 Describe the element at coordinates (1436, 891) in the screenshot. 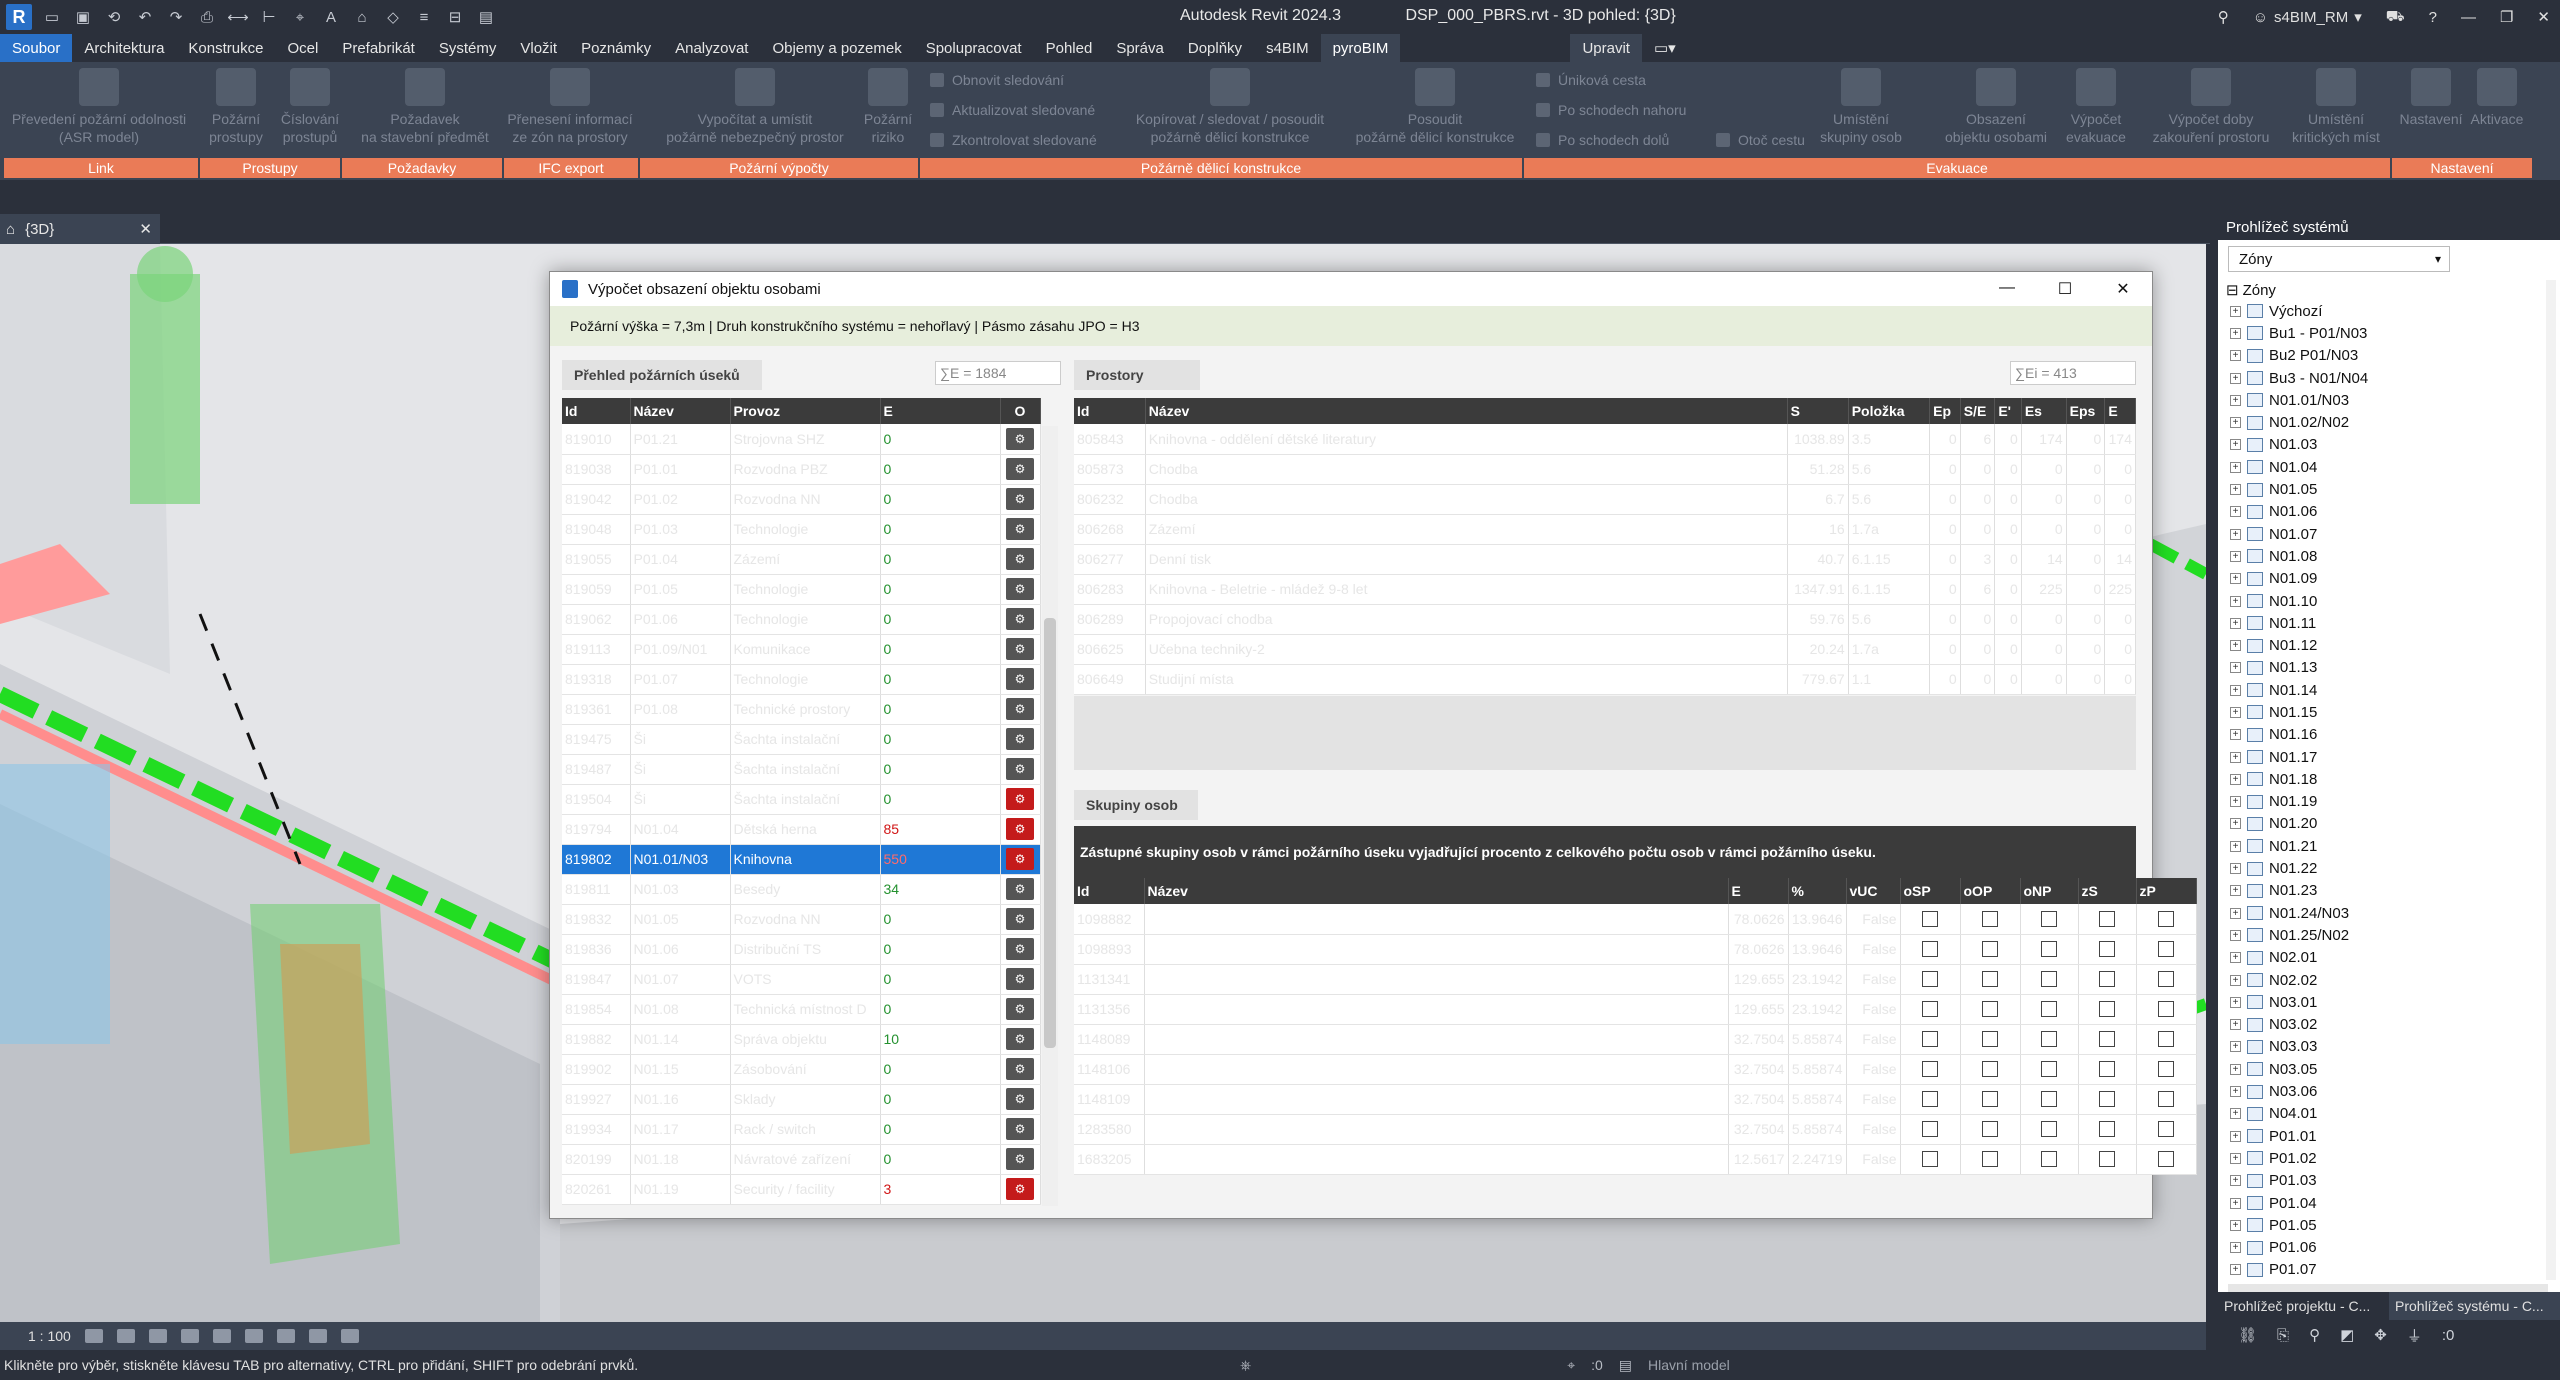

I see `col-name: Název` at that location.